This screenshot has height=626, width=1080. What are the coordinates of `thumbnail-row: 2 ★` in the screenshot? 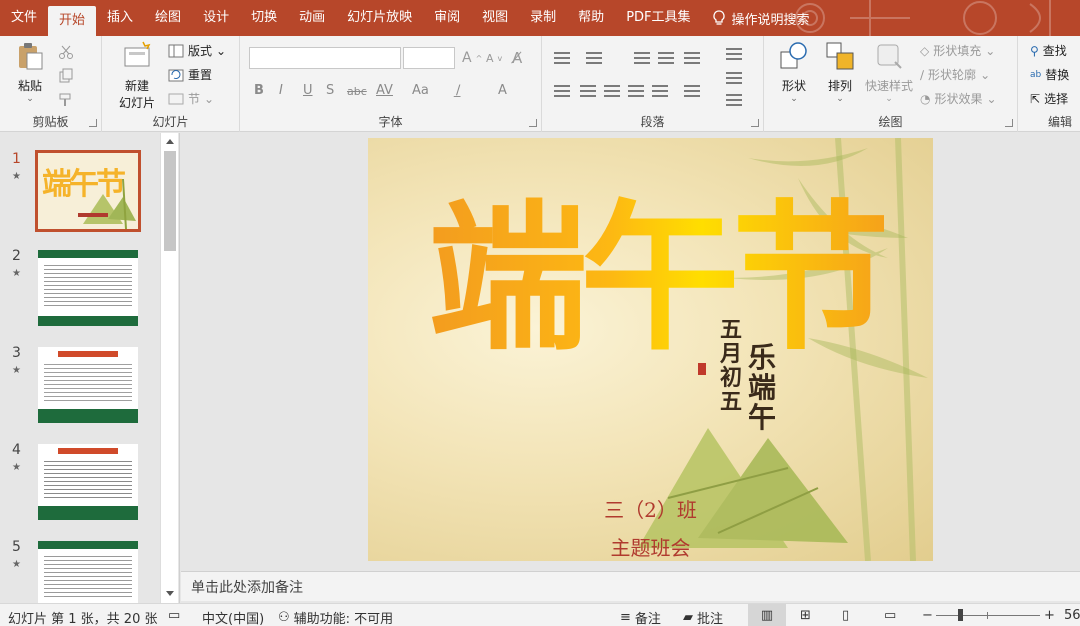 It's located at (80, 288).